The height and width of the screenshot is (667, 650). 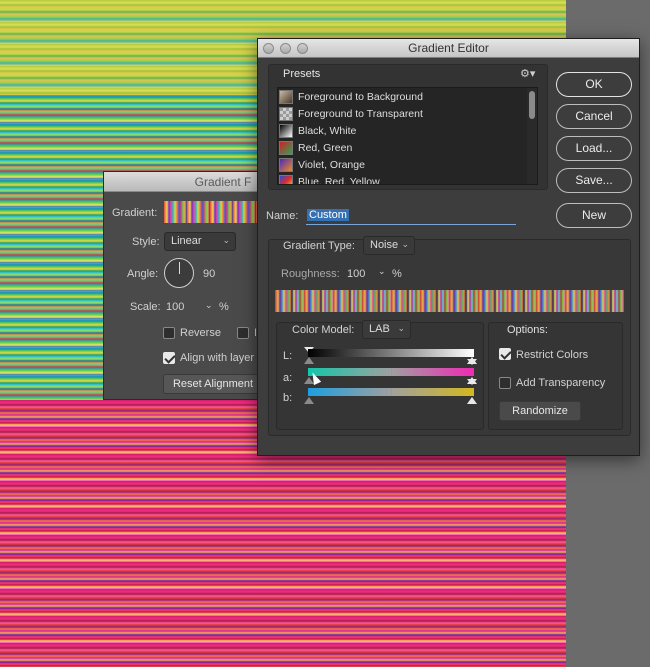 What do you see at coordinates (407, 130) in the screenshot?
I see `preset-black-white: Black, White` at bounding box center [407, 130].